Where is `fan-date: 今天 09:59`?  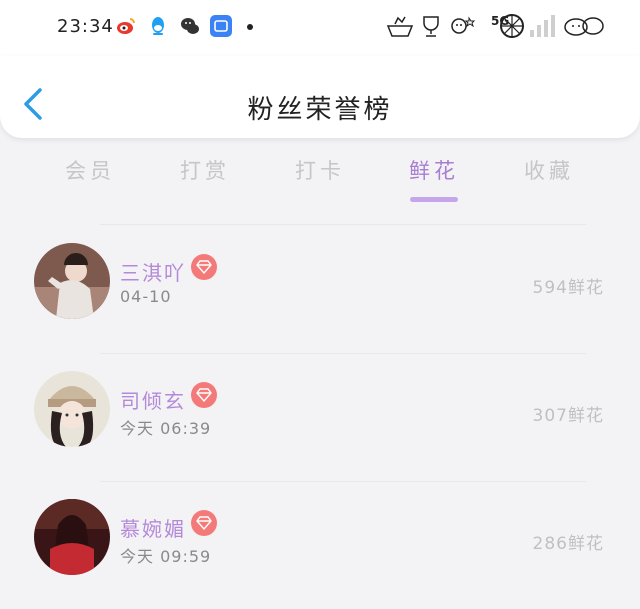 fan-date: 今天 09:59 is located at coordinates (166, 556).